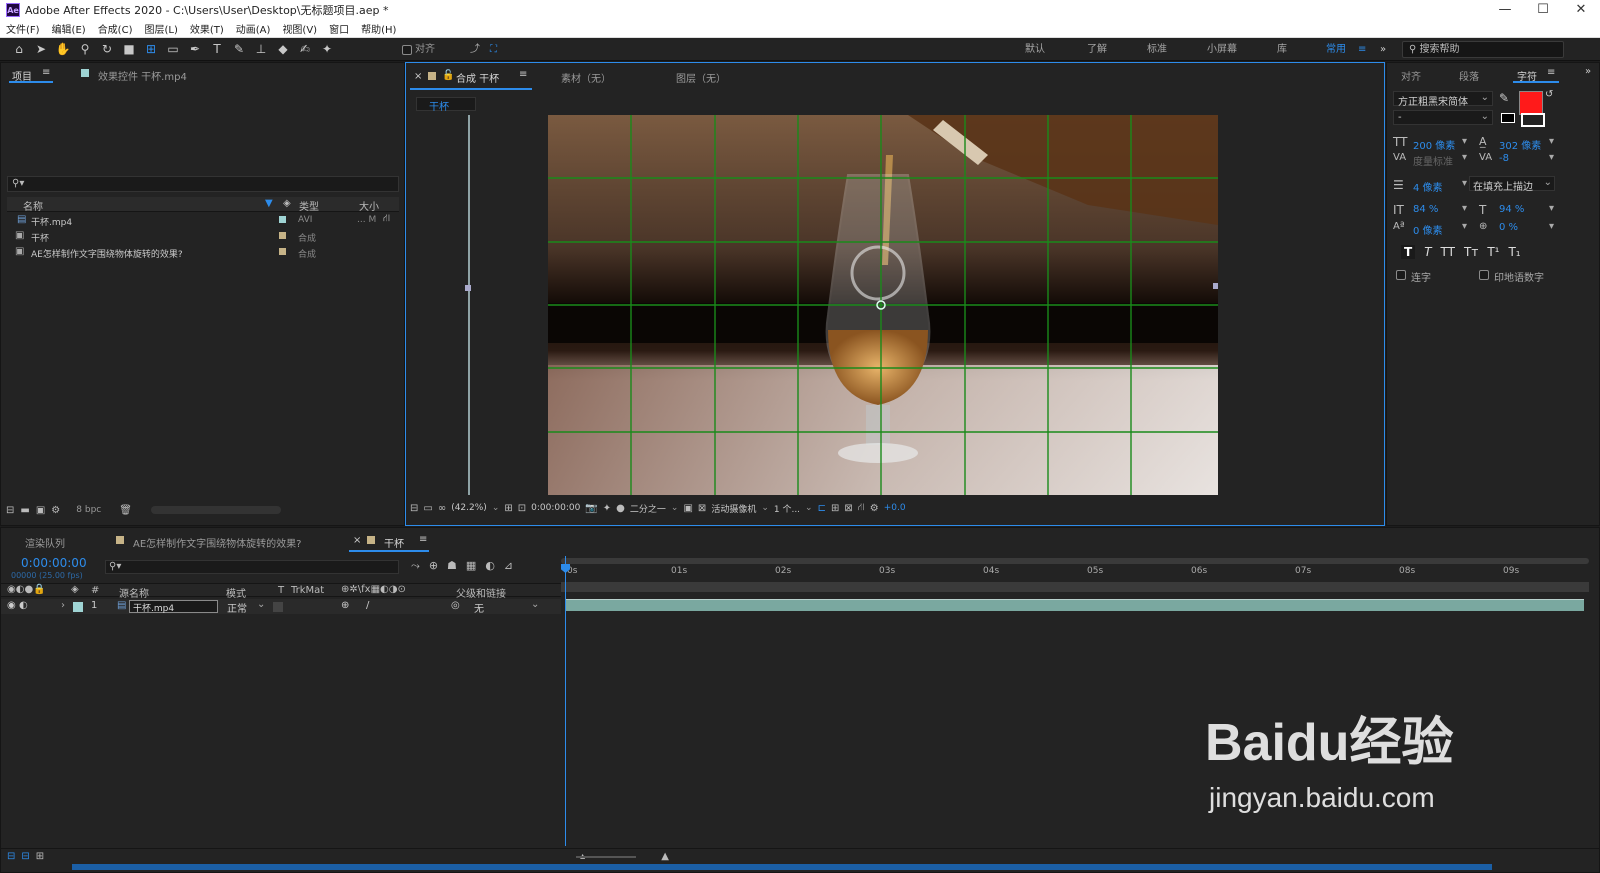  I want to click on tab-align: 对齐, so click(1411, 75).